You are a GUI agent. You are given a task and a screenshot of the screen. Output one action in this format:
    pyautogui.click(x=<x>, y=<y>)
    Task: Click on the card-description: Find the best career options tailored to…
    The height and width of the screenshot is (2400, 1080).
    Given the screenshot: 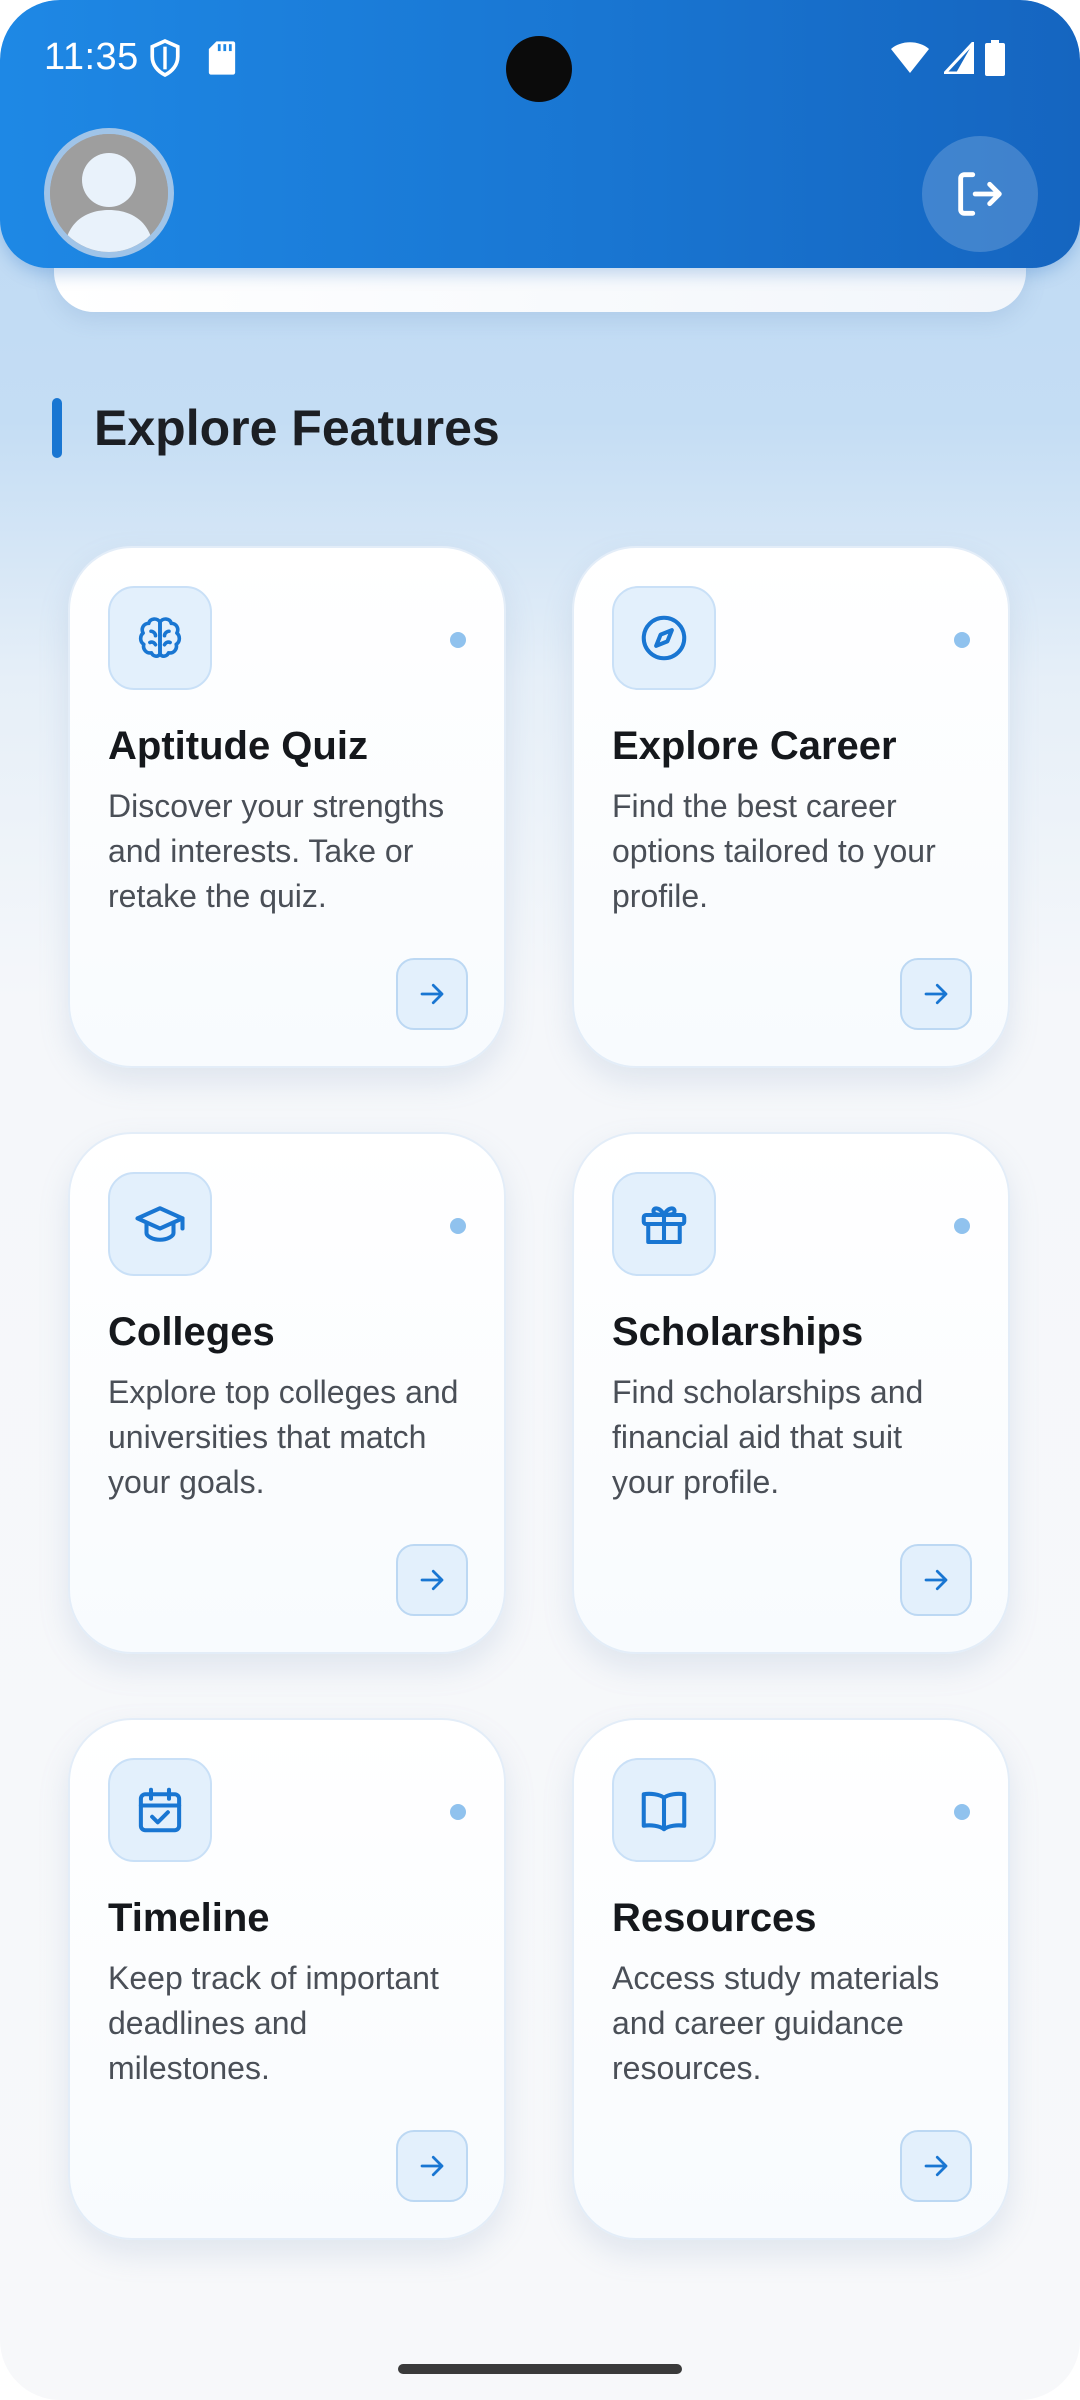 What is the action you would take?
    pyautogui.click(x=774, y=851)
    